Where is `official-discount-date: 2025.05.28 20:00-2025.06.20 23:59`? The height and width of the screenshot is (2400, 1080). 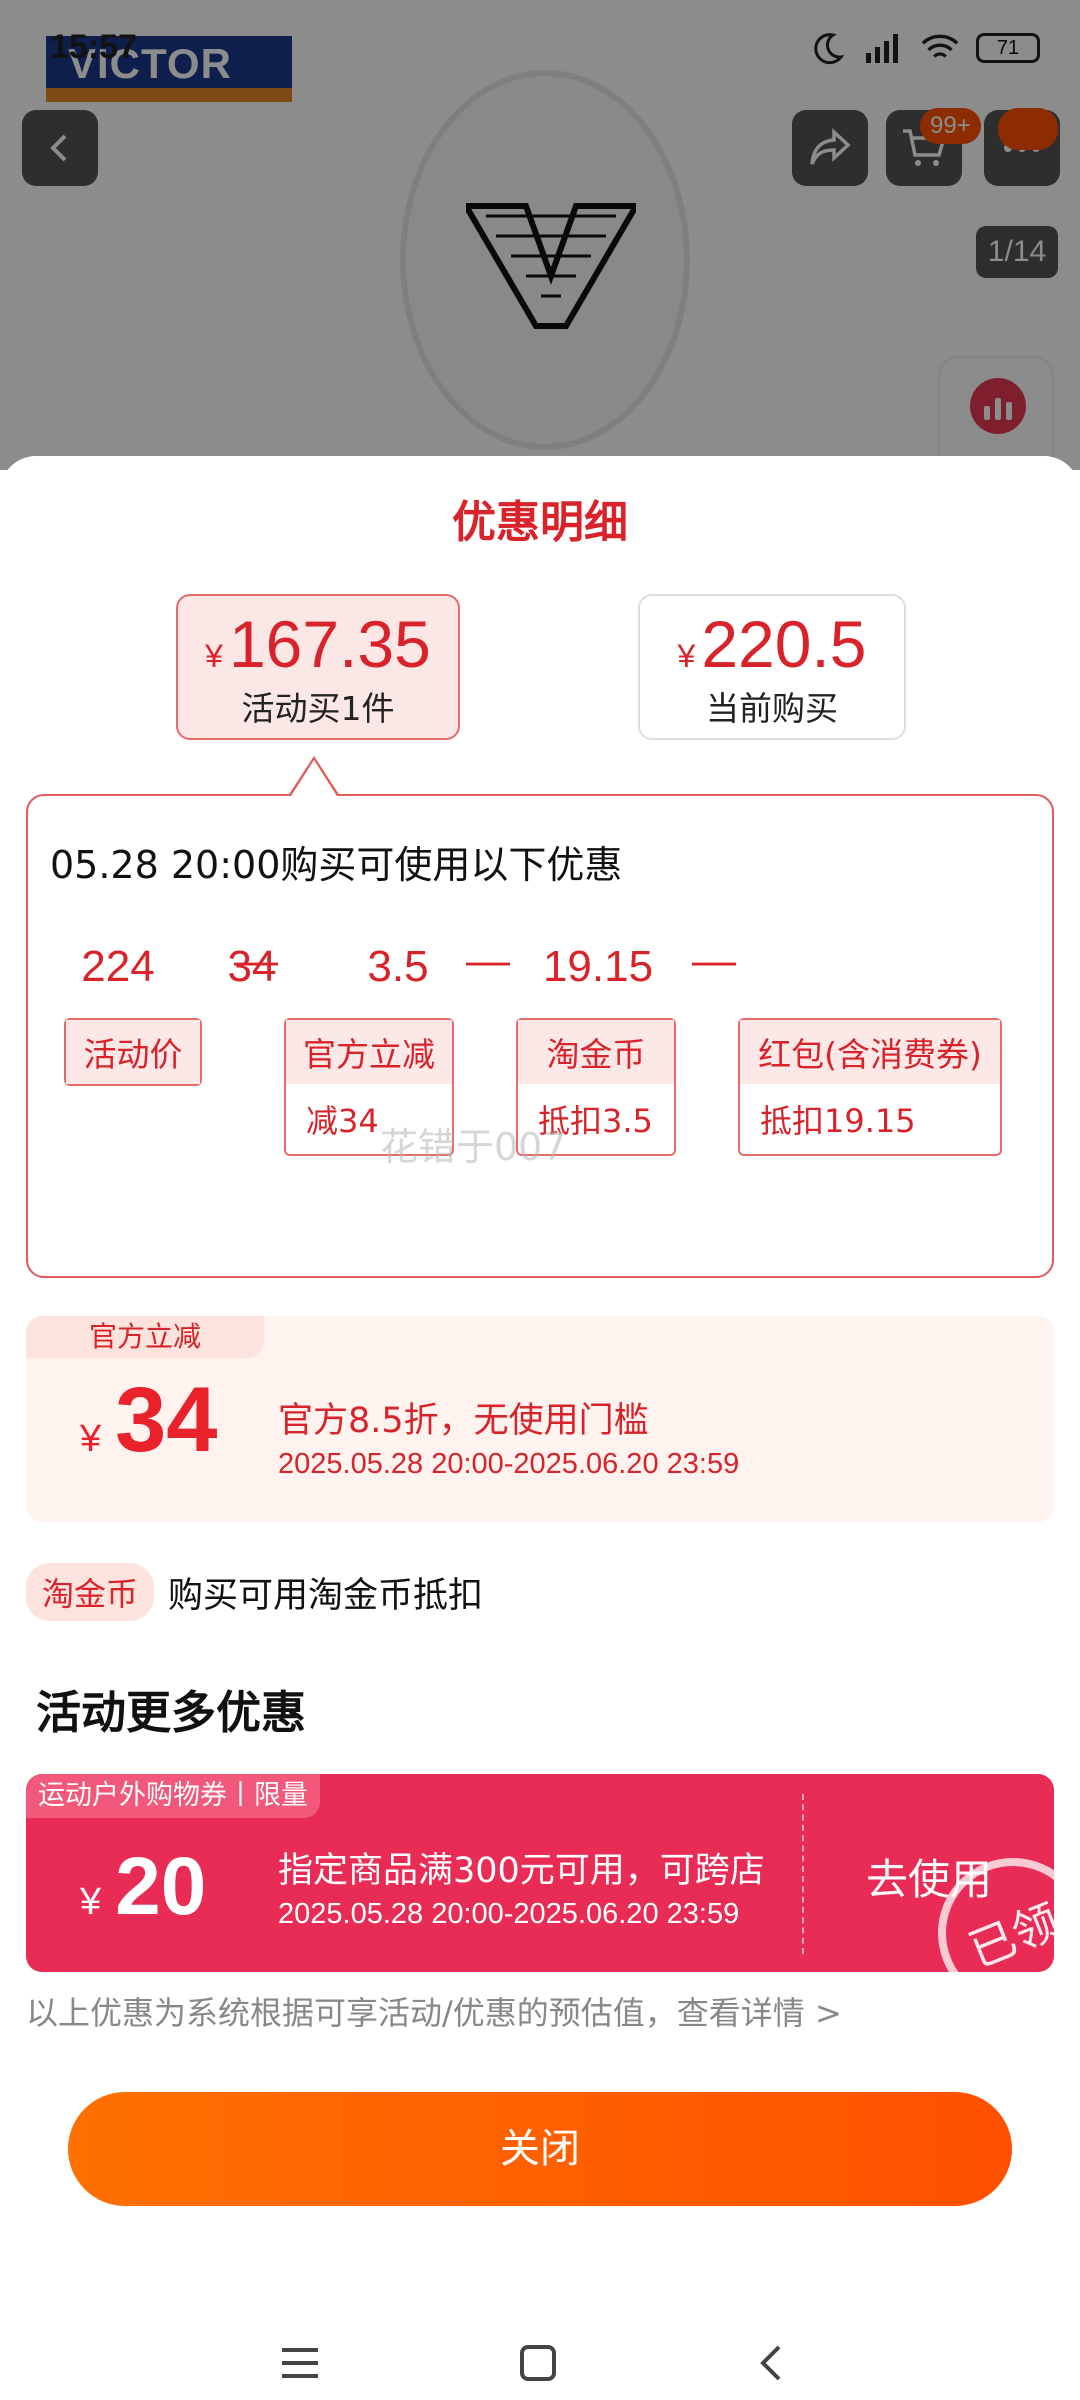 official-discount-date: 2025.05.28 20:00-2025.06.20 23:59 is located at coordinates (509, 1464).